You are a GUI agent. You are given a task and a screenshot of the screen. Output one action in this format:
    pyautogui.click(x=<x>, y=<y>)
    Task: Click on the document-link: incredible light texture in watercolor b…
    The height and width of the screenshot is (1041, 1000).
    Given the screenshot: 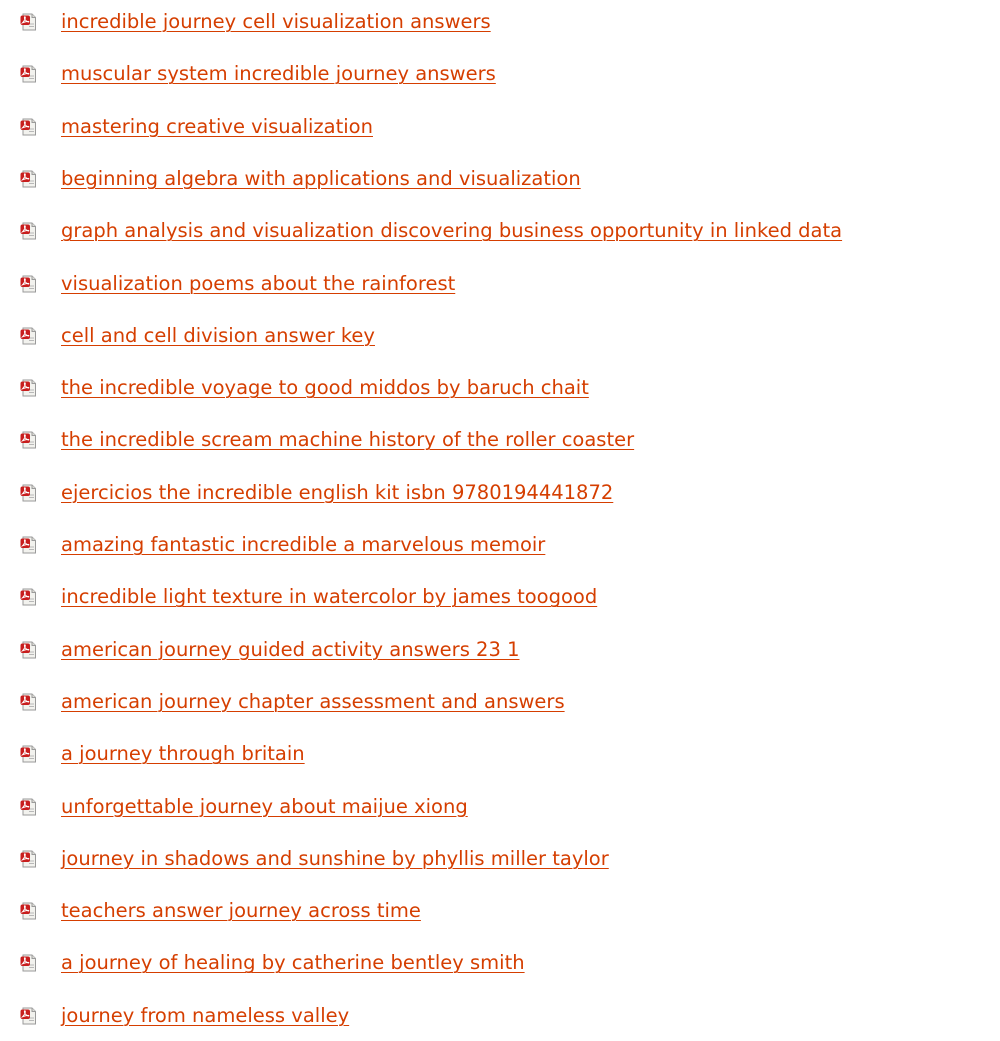 What is the action you would take?
    pyautogui.click(x=329, y=597)
    